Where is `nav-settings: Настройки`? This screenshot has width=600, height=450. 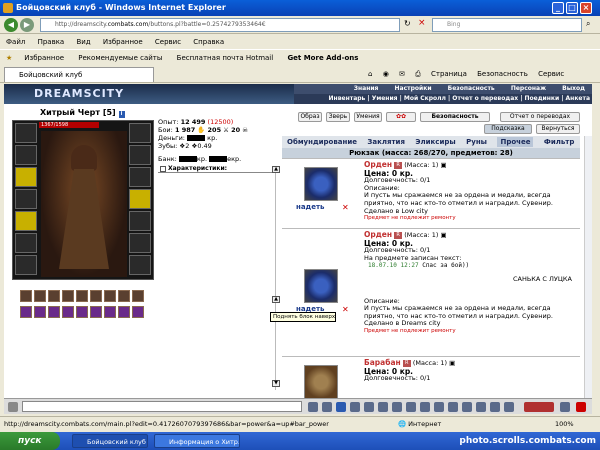
nav-settings: Настройки is located at coordinates (413, 88).